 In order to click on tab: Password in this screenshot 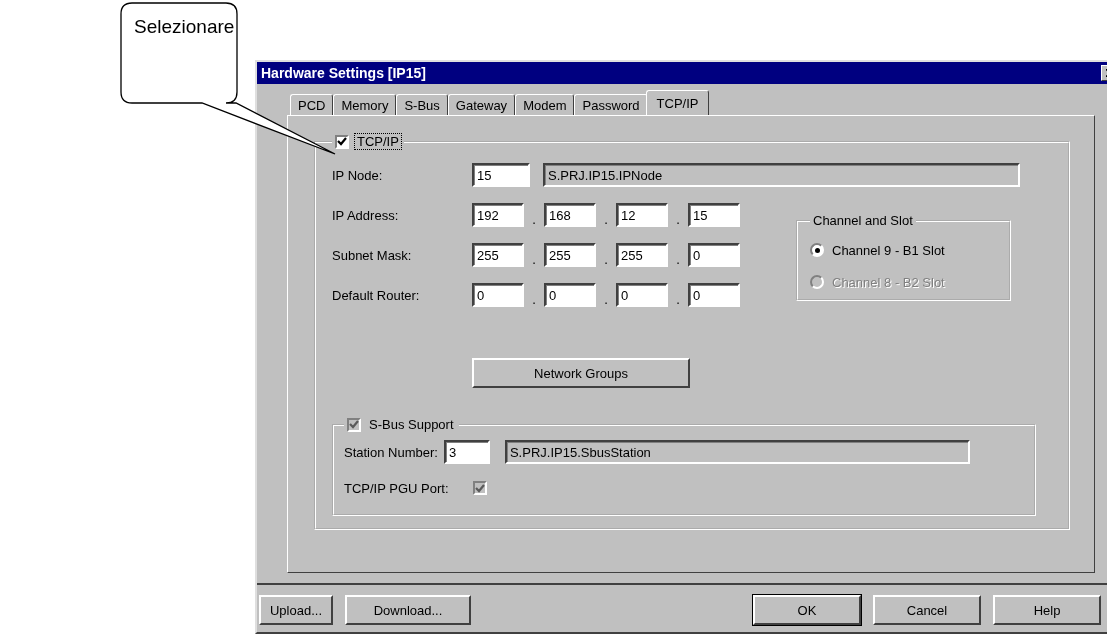, I will do `click(611, 104)`.